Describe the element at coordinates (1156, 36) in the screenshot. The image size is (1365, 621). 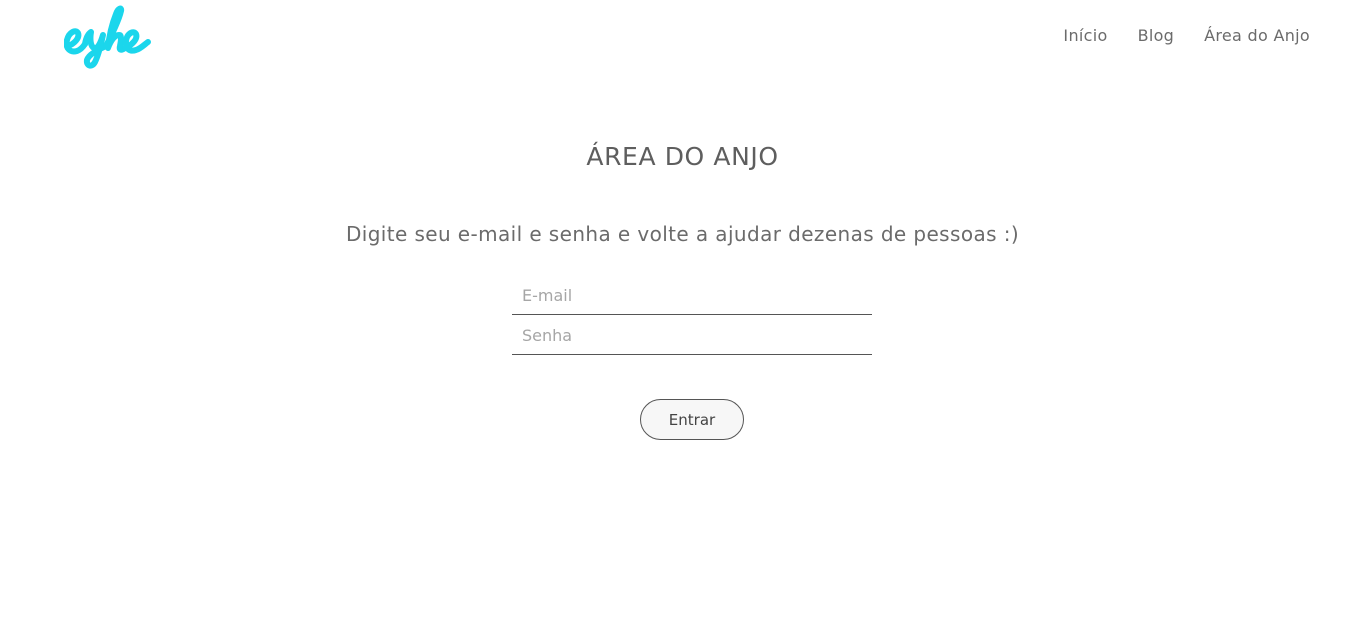
I see `nav-link-blog: Blog` at that location.